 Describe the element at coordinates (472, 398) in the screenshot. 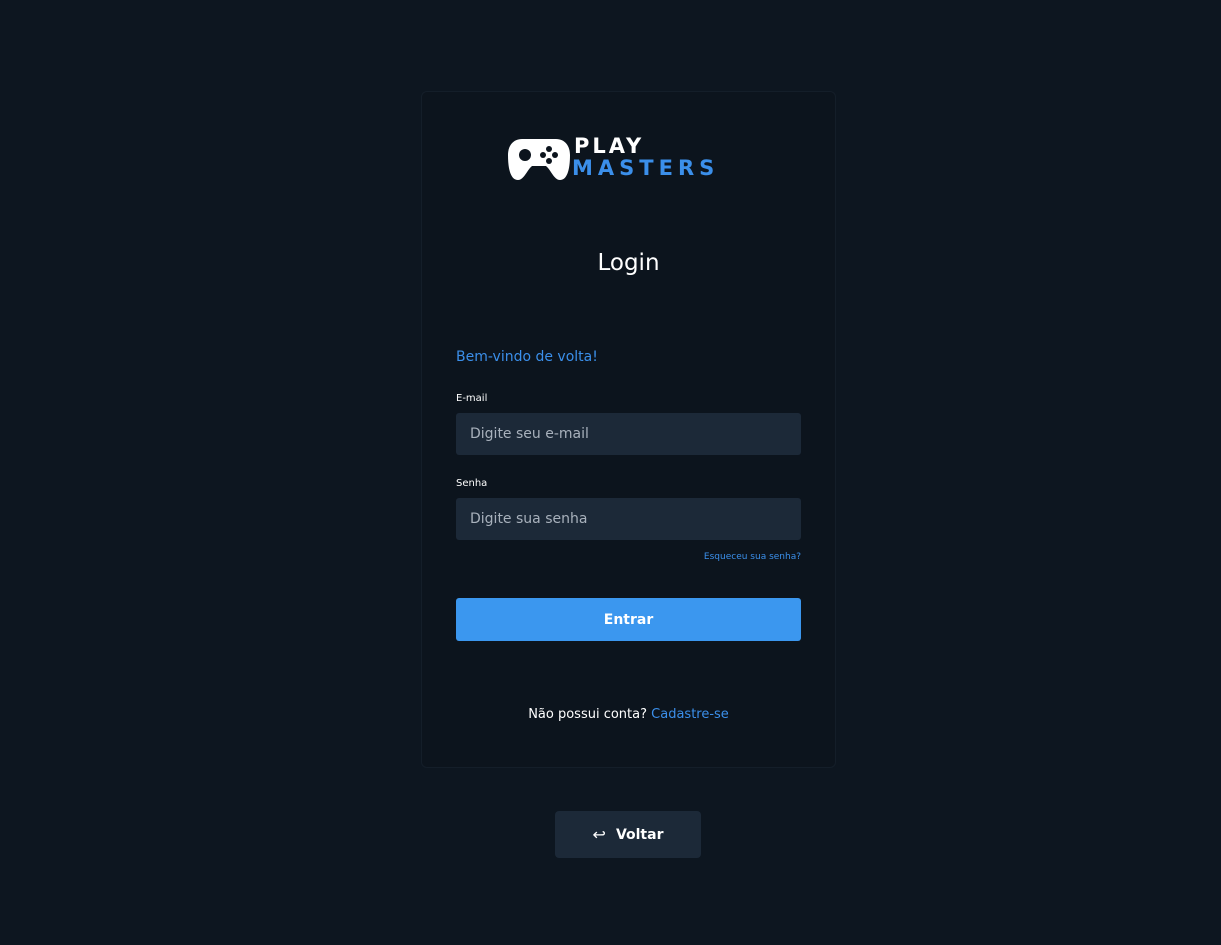

I see `email-label: E-mail` at that location.